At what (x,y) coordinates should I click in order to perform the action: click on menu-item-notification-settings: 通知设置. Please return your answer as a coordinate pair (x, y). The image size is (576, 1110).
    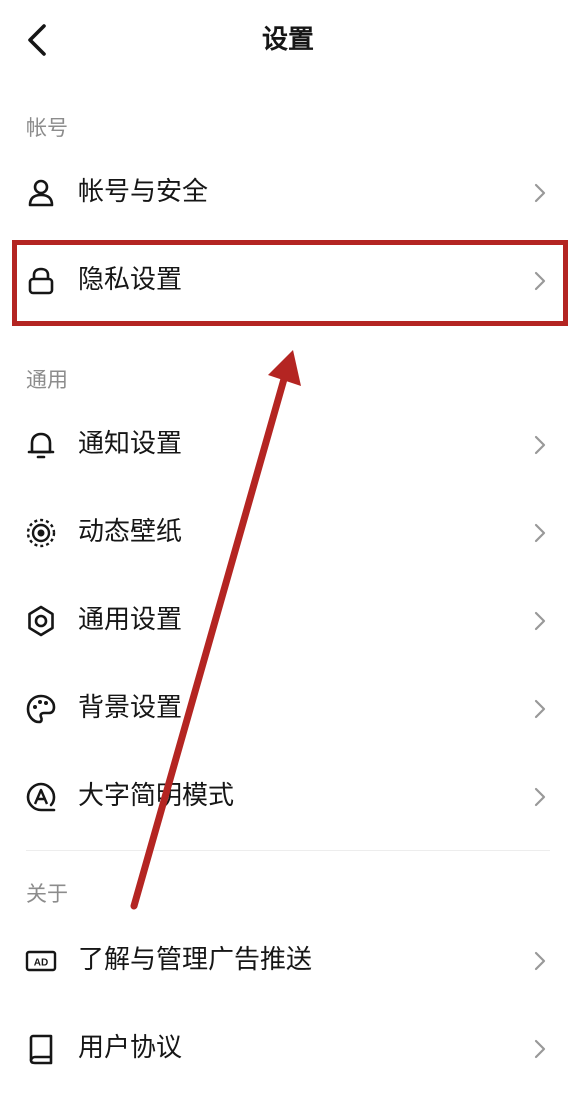
    Looking at the image, I should click on (288, 444).